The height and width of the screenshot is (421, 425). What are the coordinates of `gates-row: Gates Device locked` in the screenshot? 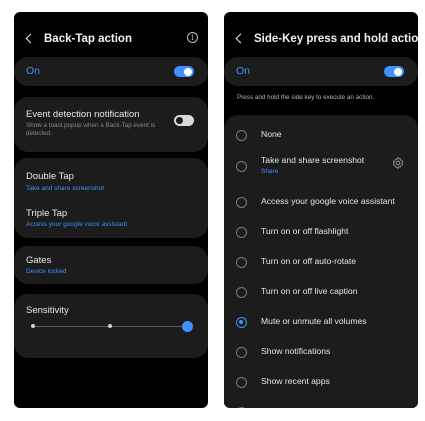 It's located at (111, 265).